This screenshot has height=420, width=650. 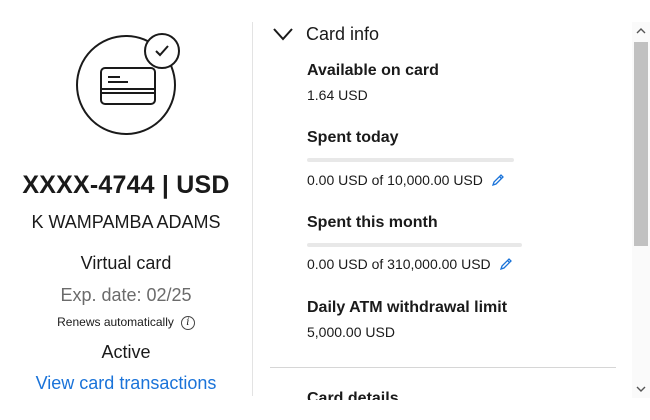 I want to click on view-card-transactions-link: View card transactions, so click(x=126, y=383).